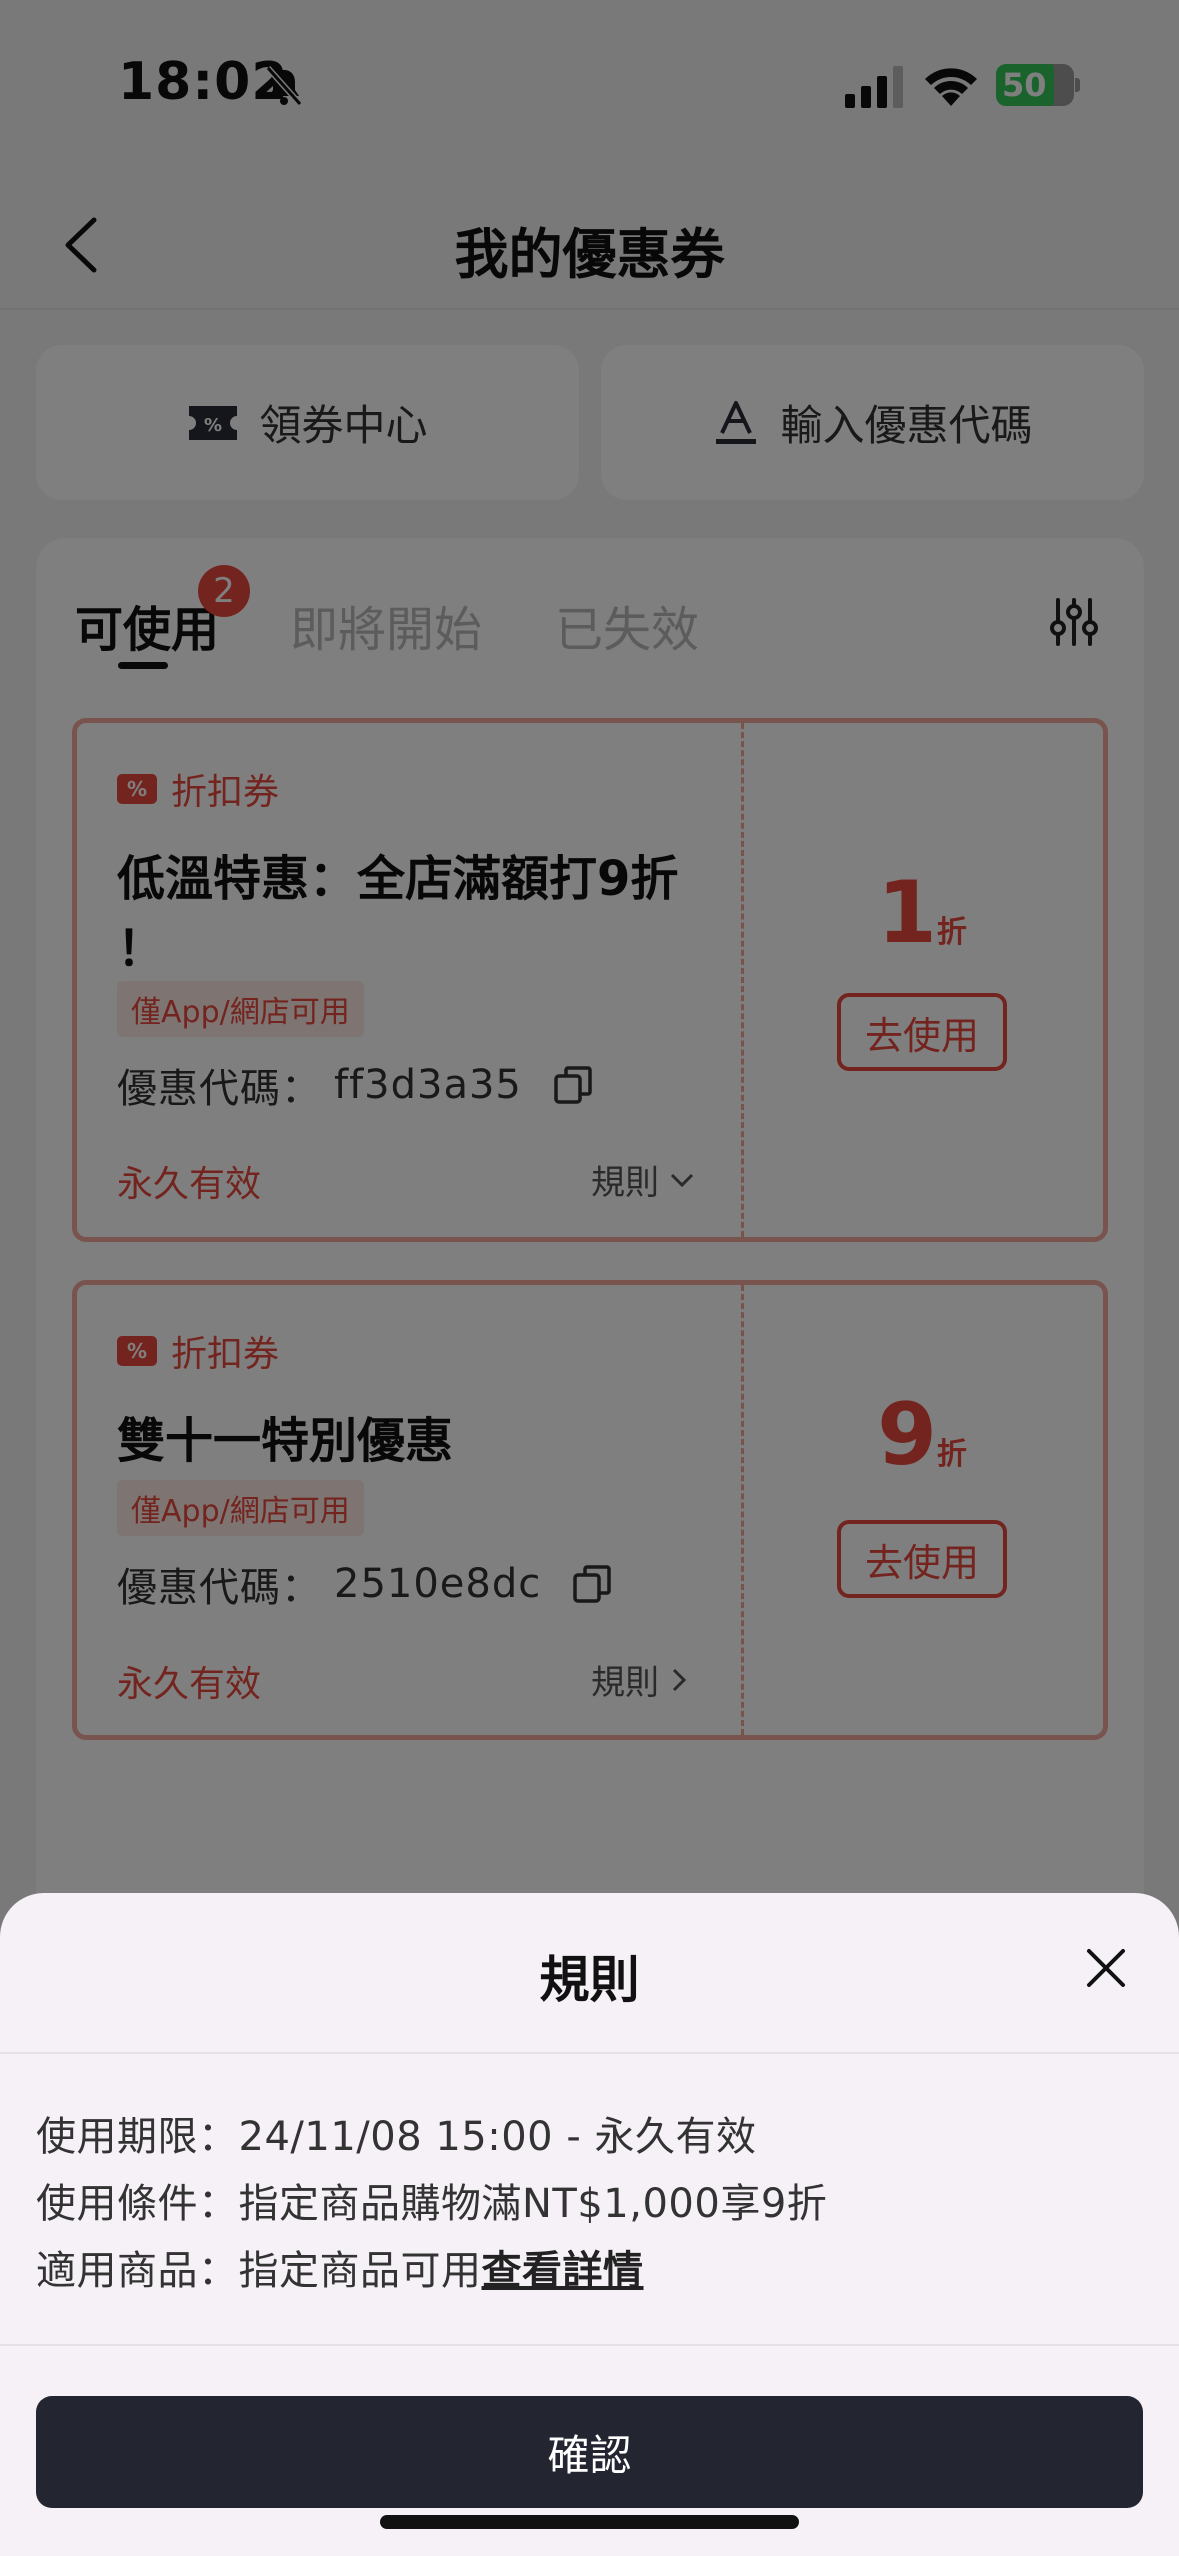  I want to click on rule-condition: 使用條件：指定商品購物滿NT$1,000享9折, so click(432, 2204).